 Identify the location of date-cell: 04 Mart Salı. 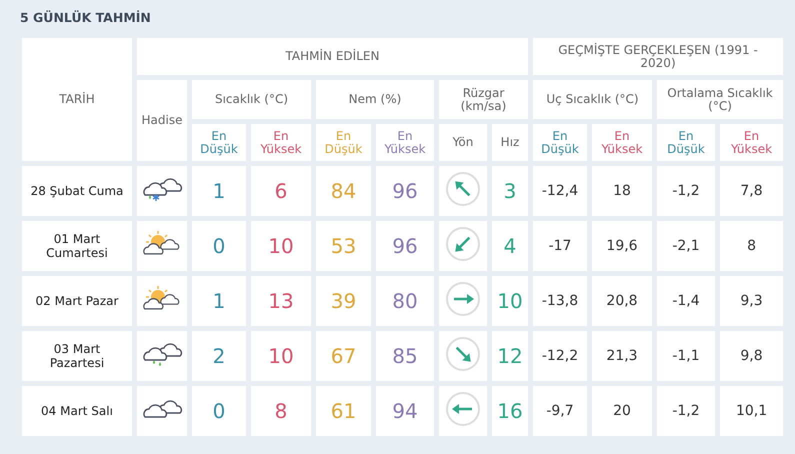
(77, 411).